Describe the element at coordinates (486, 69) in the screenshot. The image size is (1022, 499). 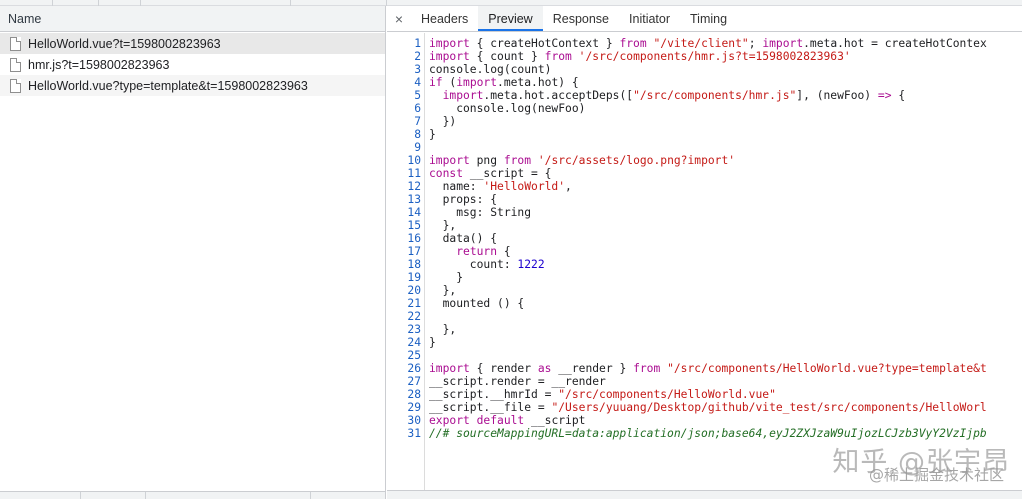
I see `code-text: console.log(count)` at that location.